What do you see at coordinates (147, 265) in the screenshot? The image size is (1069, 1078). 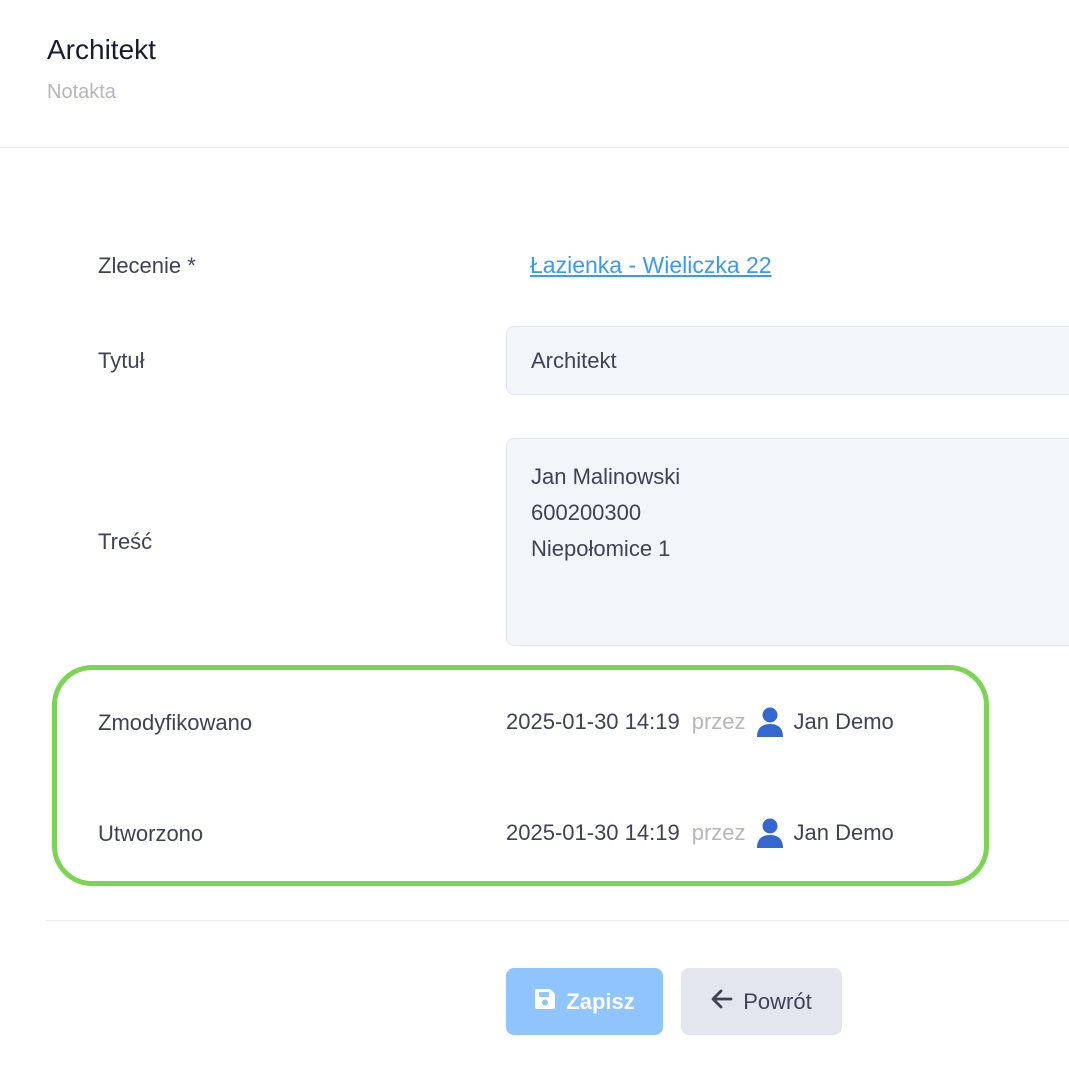 I see `order-label: Zlecenie *` at bounding box center [147, 265].